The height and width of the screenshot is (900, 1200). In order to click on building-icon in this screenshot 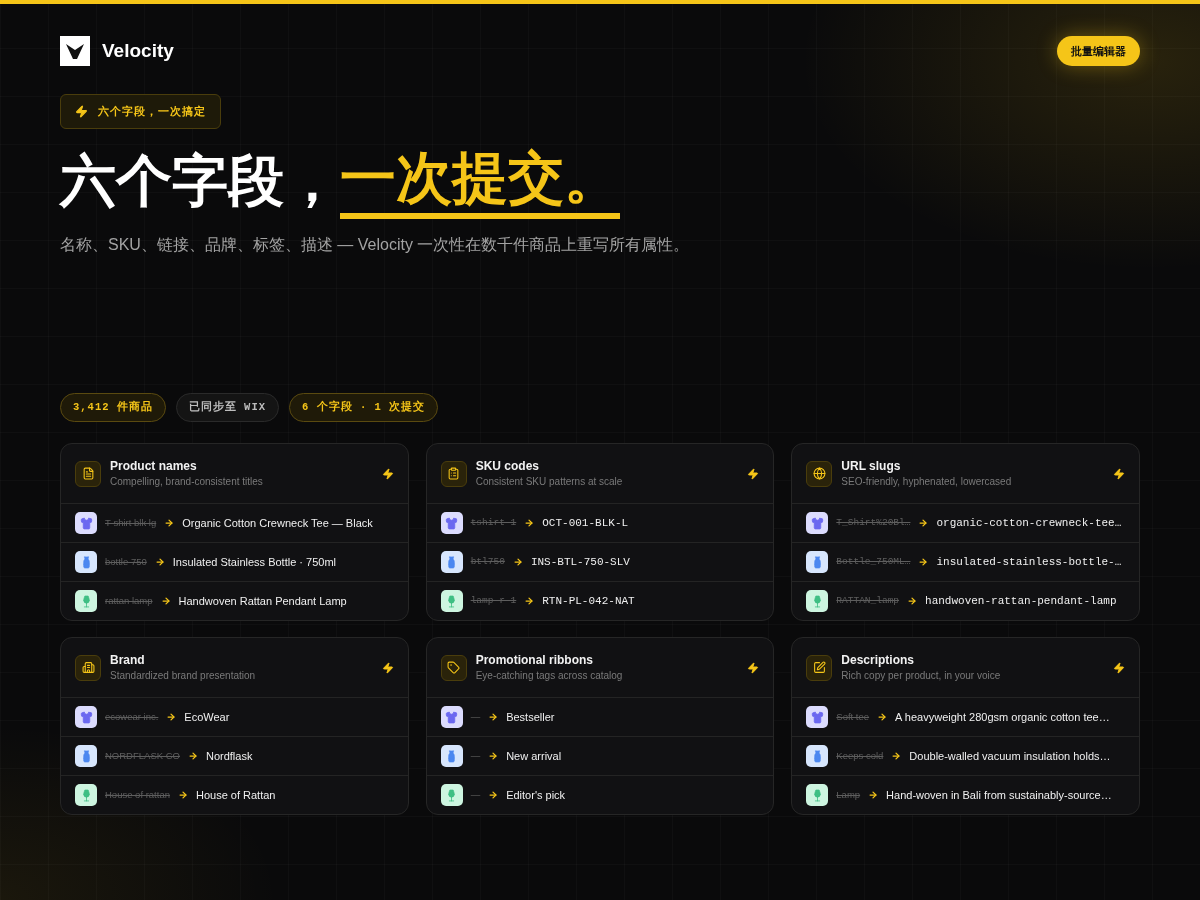, I will do `click(88, 667)`.